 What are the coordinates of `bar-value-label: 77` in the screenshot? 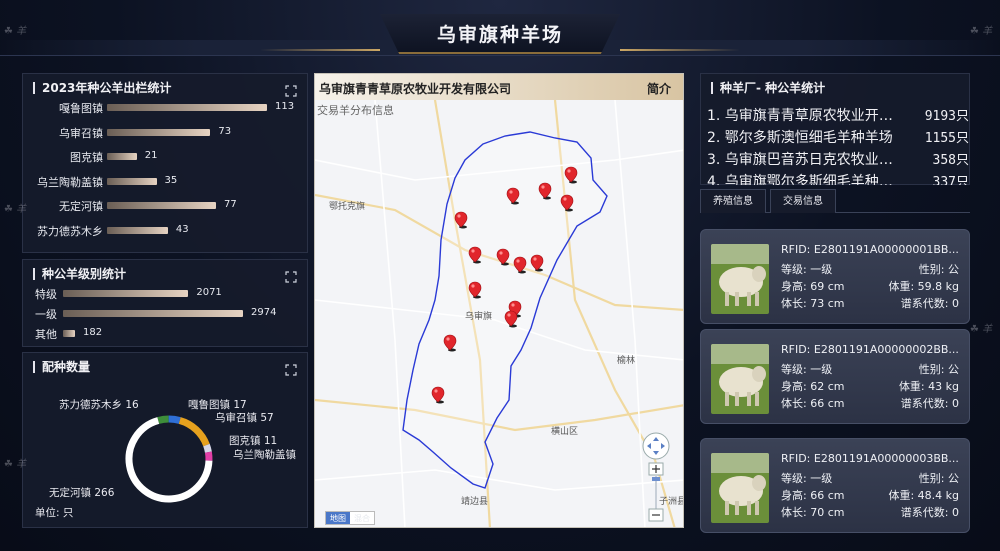 It's located at (230, 204).